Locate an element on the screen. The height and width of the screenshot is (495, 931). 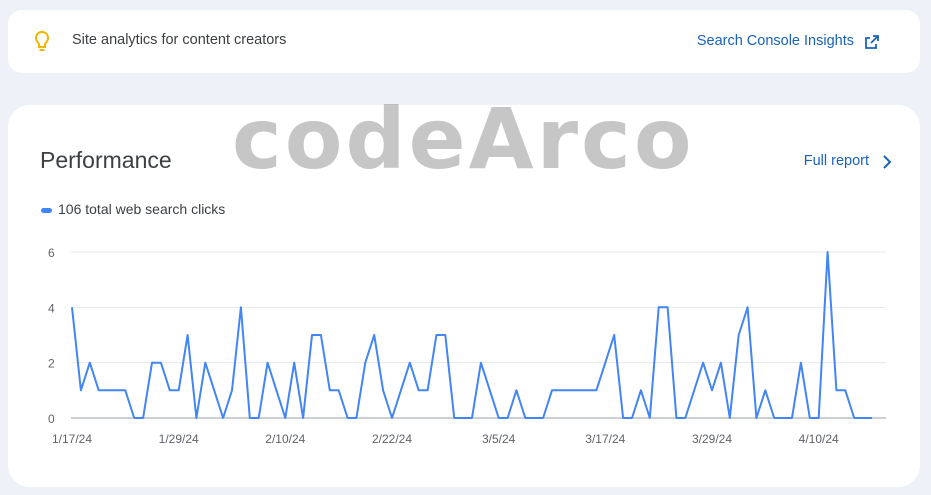
y-tick-label: 6 is located at coordinates (51, 253).